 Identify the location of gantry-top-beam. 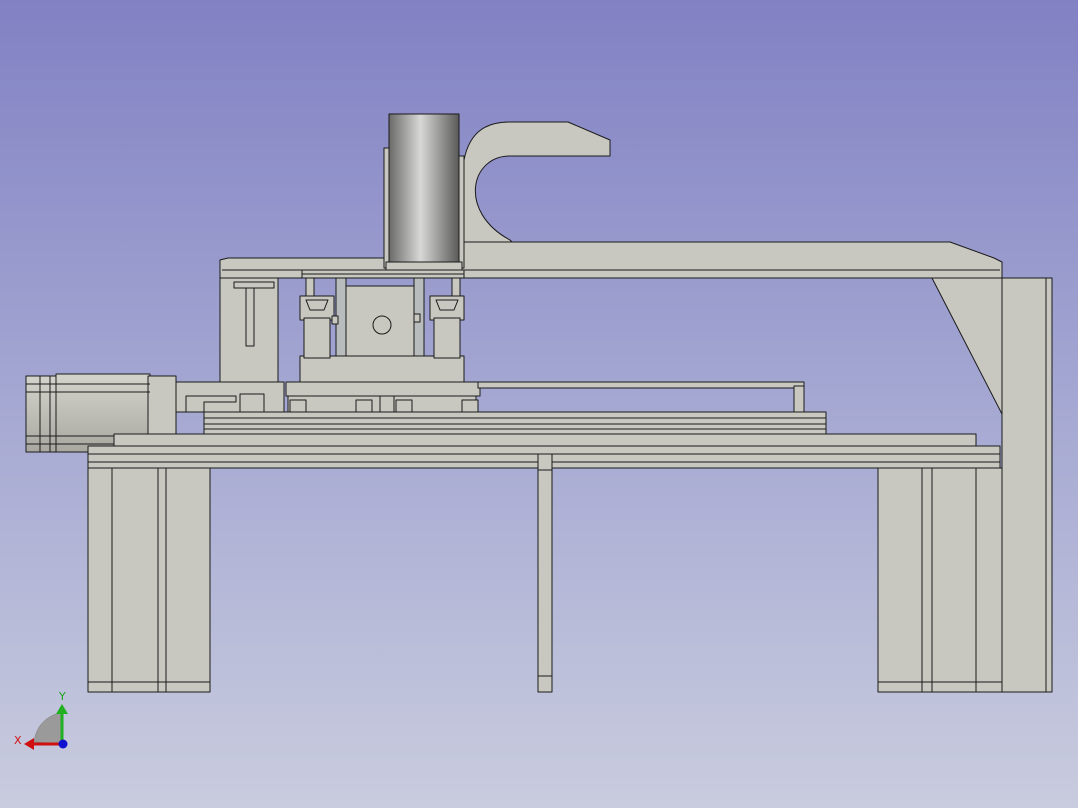
(611, 200).